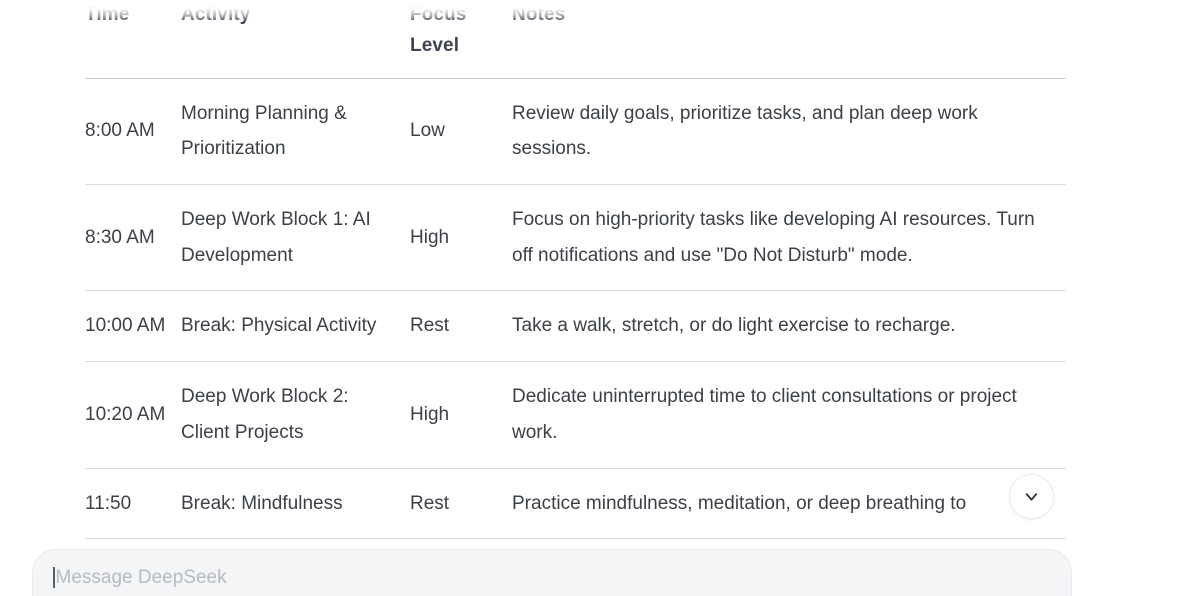 This screenshot has width=1200, height=596. I want to click on cell-time: 8:00 AM, so click(133, 131).